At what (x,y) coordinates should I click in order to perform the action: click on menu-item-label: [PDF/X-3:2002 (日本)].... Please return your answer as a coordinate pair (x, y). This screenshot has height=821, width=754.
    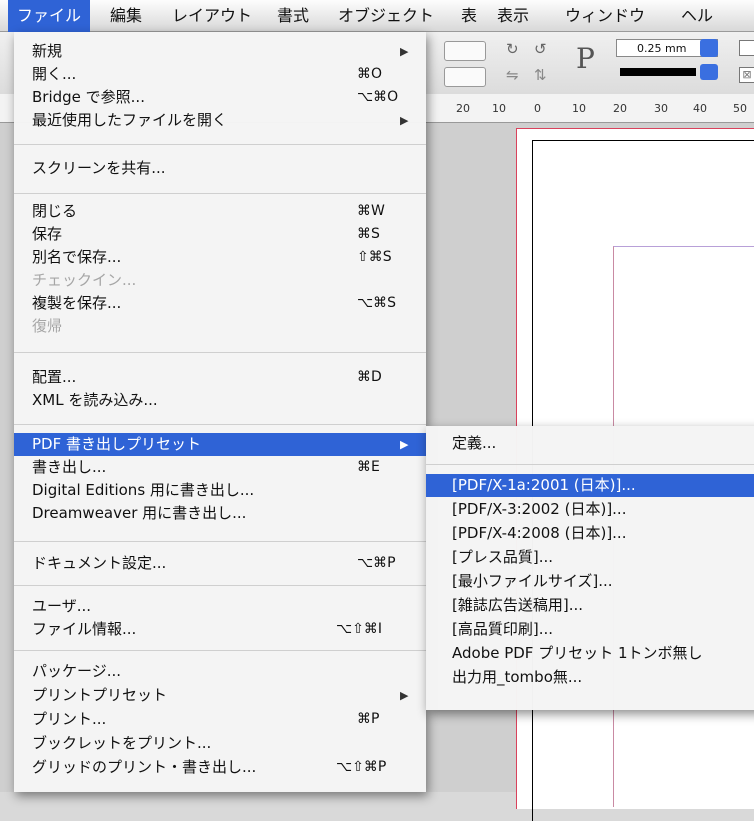
    Looking at the image, I should click on (539, 509).